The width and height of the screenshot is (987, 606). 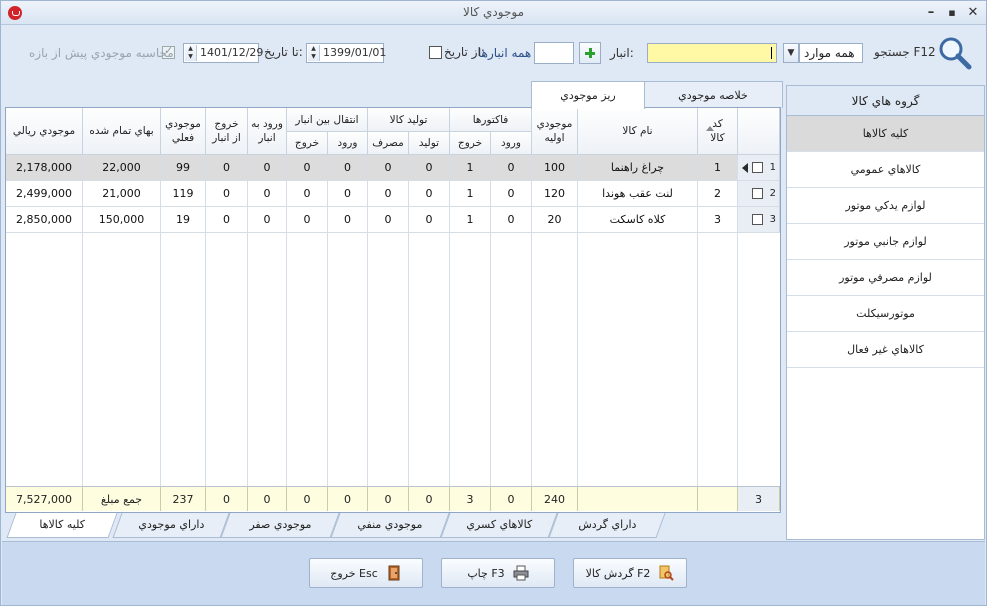 What do you see at coordinates (498, 573) in the screenshot?
I see `print-button: چاپ F3` at bounding box center [498, 573].